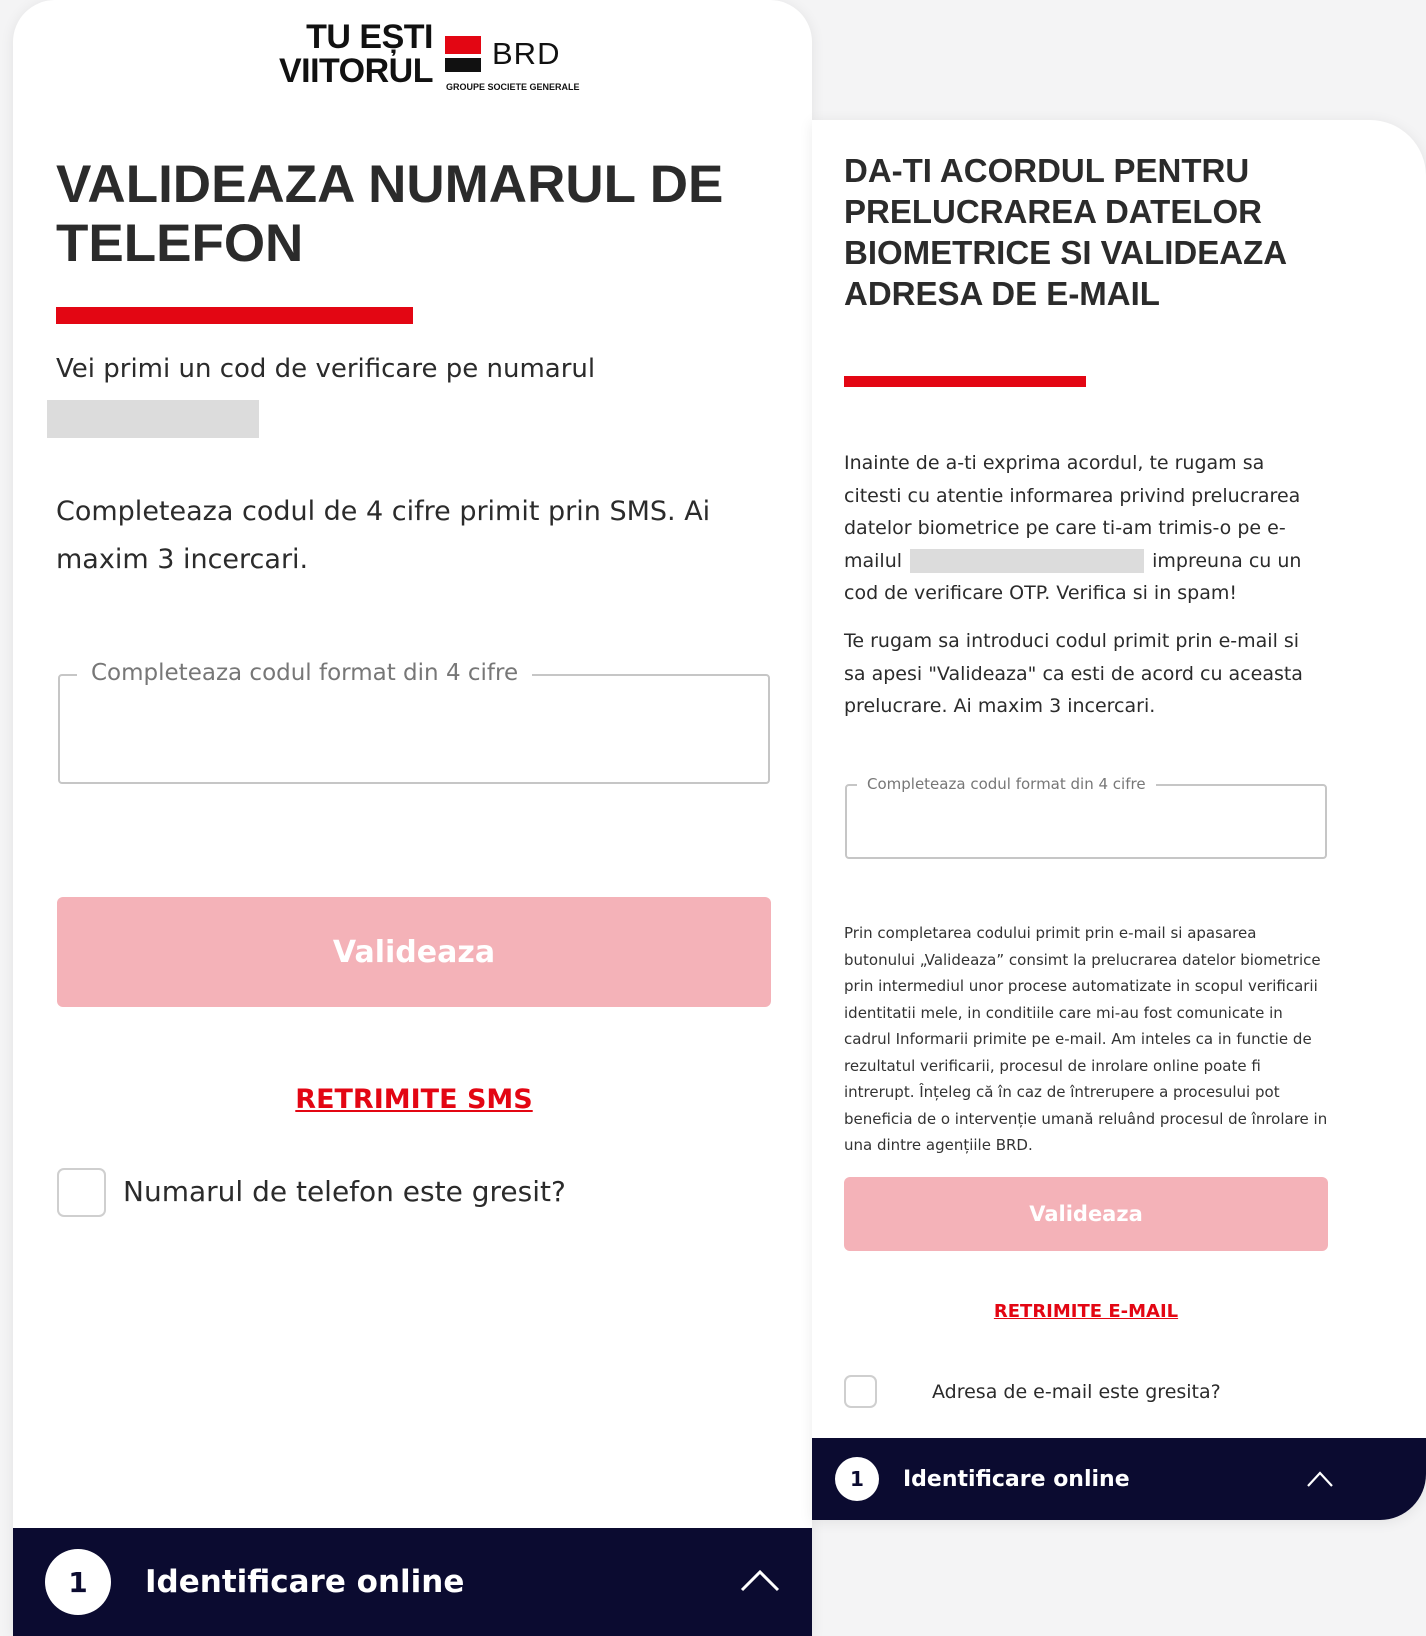 This screenshot has width=1426, height=1636. Describe the element at coordinates (415, 732) in the screenshot. I see `sms-code-input` at that location.